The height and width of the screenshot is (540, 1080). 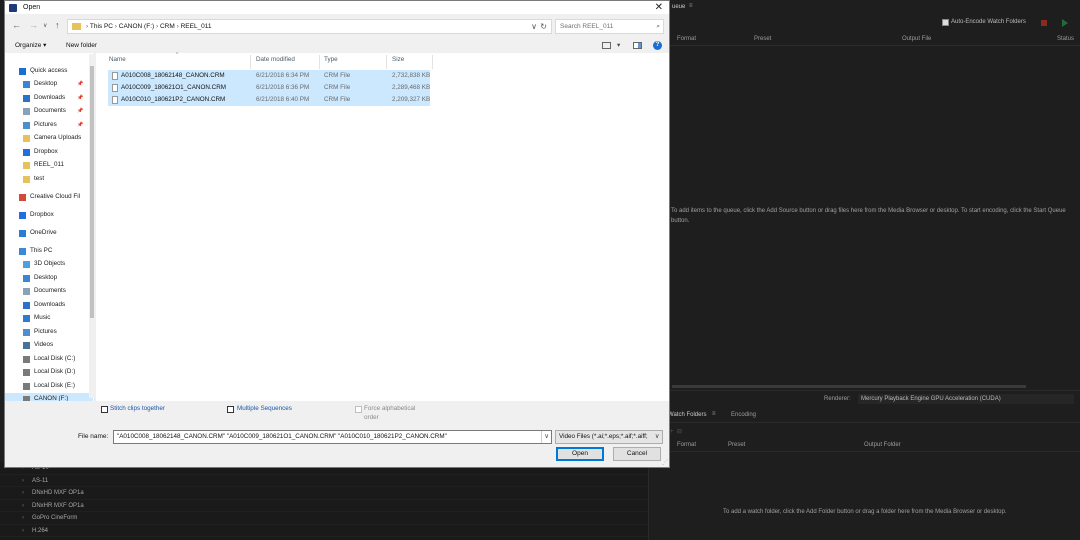 I want to click on auto-encode-checkbox, so click(x=945, y=22).